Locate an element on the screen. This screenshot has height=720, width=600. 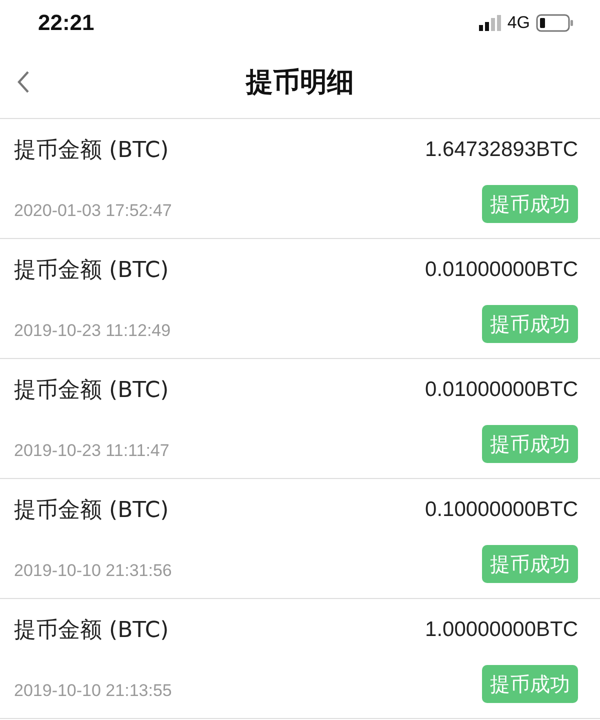
record-time: 2019-10-23 11:12:49 is located at coordinates (92, 331).